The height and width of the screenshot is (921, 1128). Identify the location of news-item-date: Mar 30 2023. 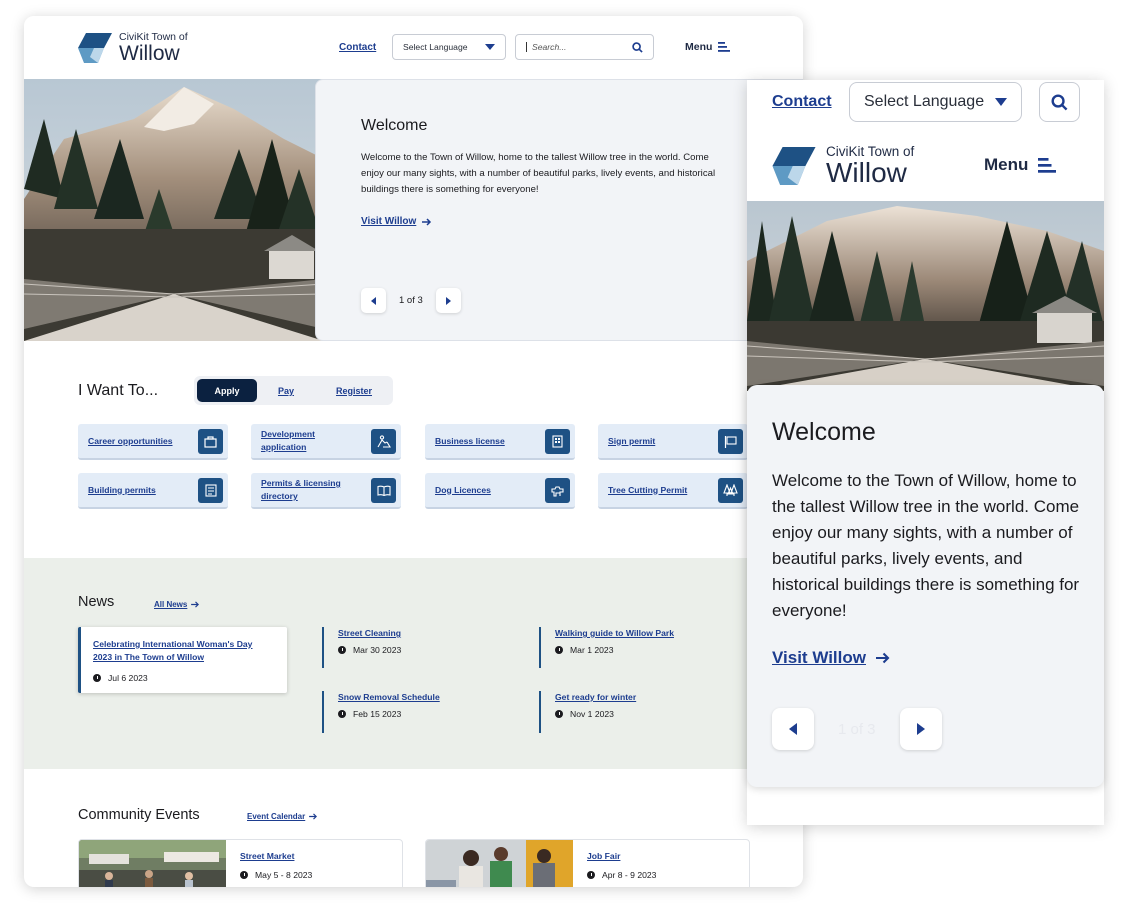
(377, 650).